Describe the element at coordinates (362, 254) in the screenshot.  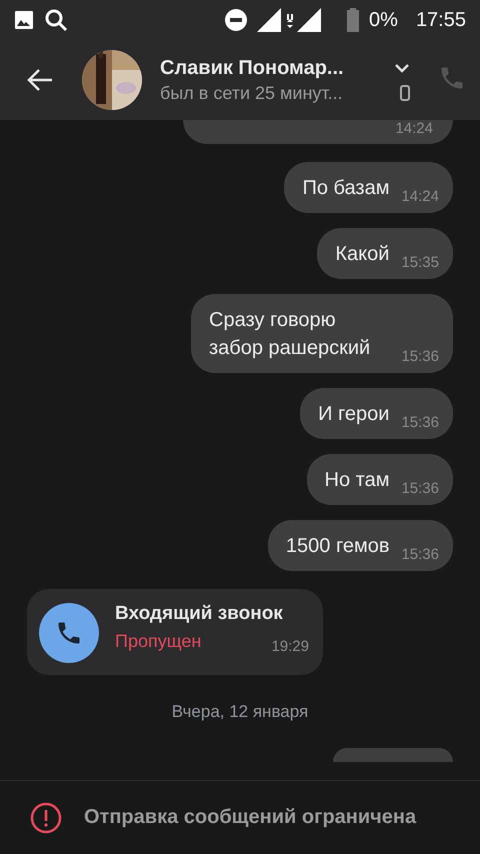
I see `message-text: Какой` at that location.